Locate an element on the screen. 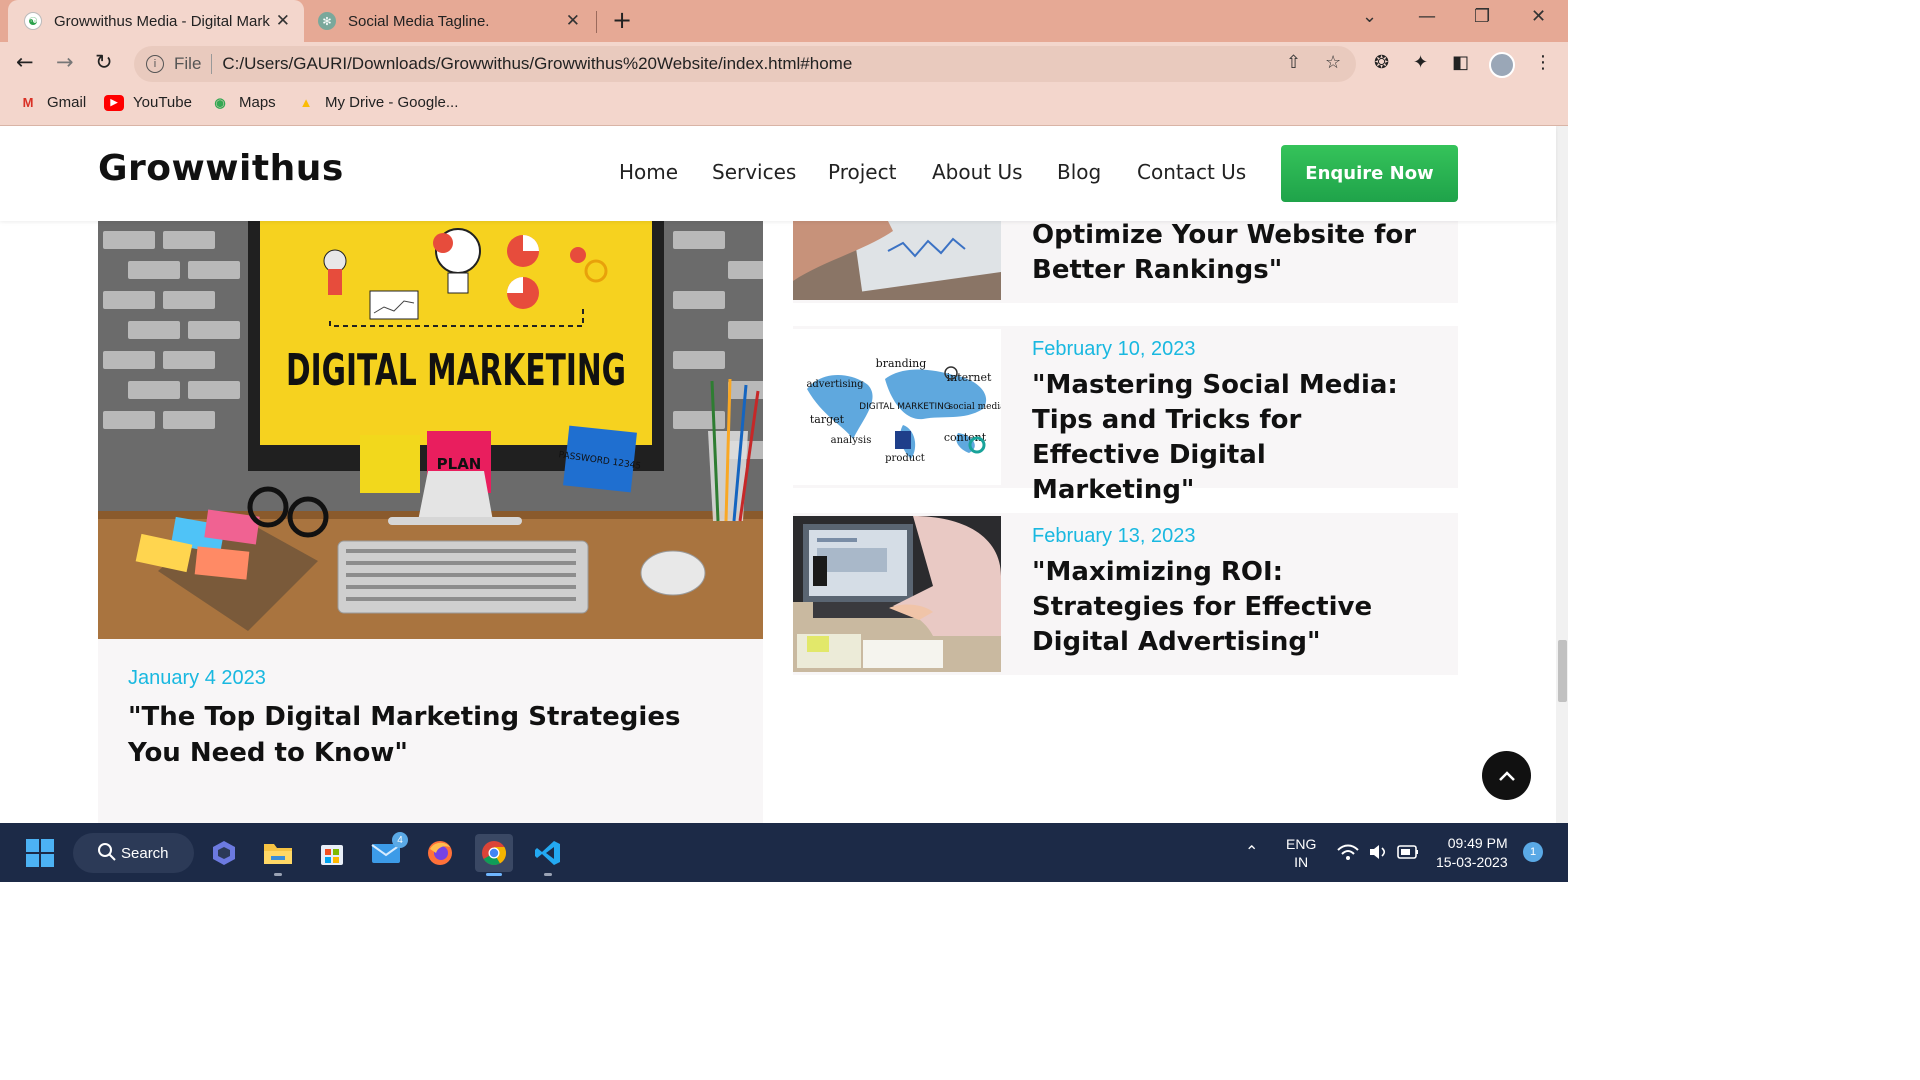  page-scrollbar is located at coordinates (1562, 474).